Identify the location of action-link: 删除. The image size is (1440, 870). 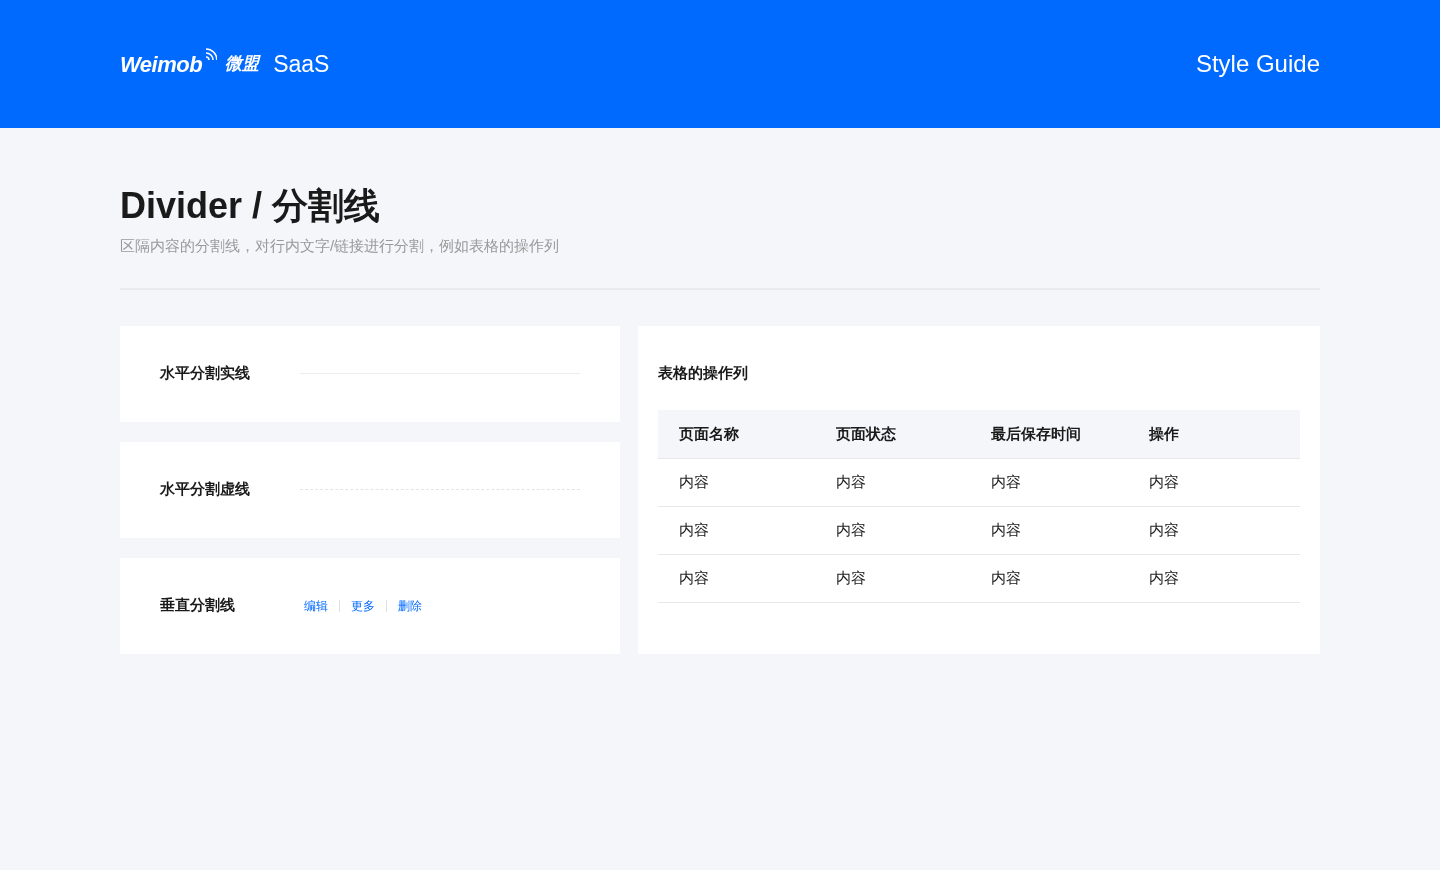
(410, 605).